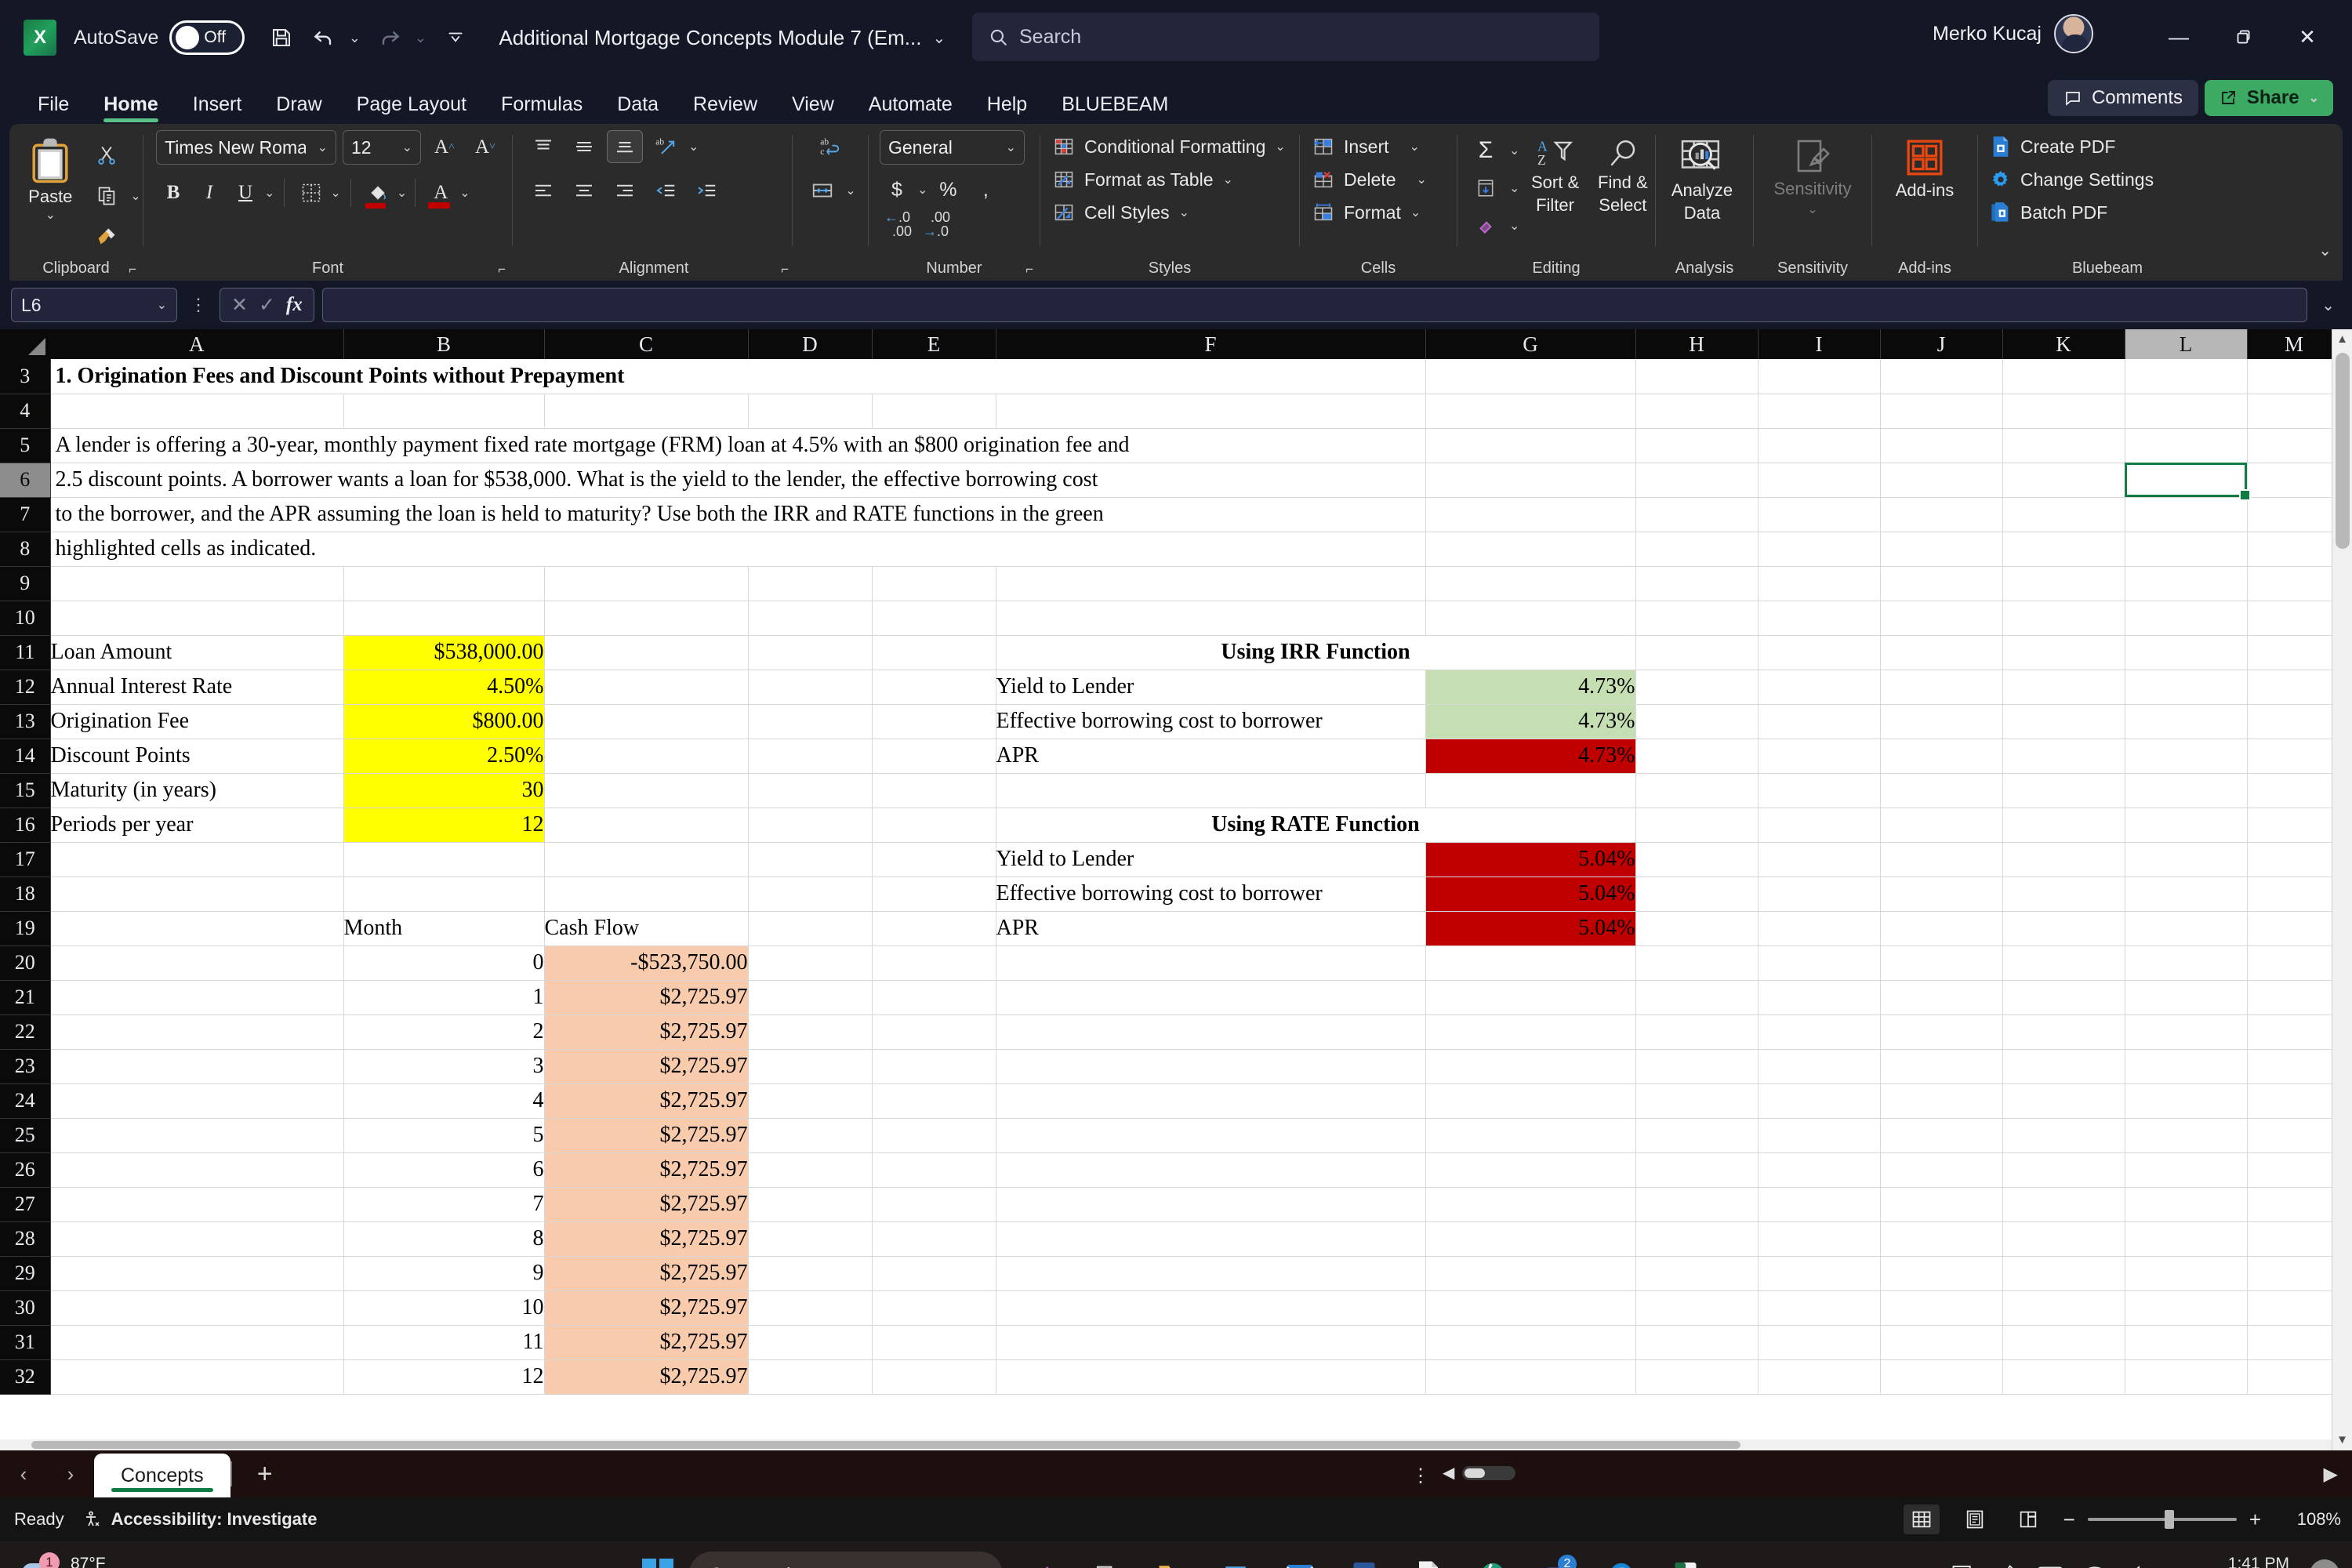  I want to click on wifi-icon, so click(2095, 1566).